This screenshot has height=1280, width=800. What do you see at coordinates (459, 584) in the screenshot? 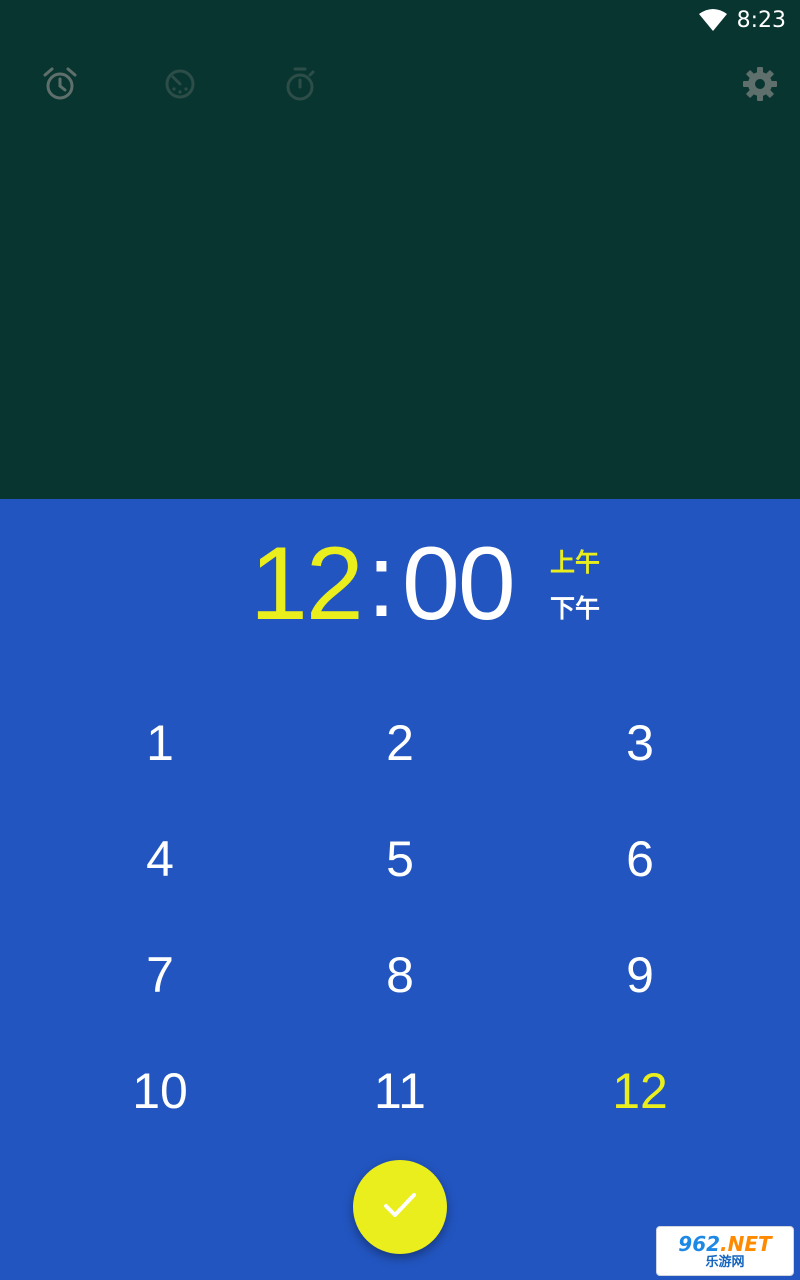
I see `minutes-display: 00` at bounding box center [459, 584].